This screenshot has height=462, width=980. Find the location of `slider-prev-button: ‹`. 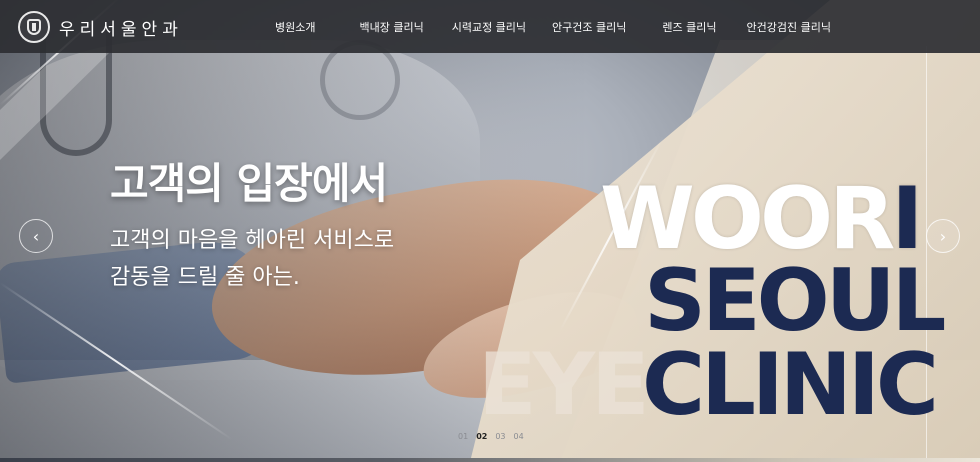

slider-prev-button: ‹ is located at coordinates (36, 236).